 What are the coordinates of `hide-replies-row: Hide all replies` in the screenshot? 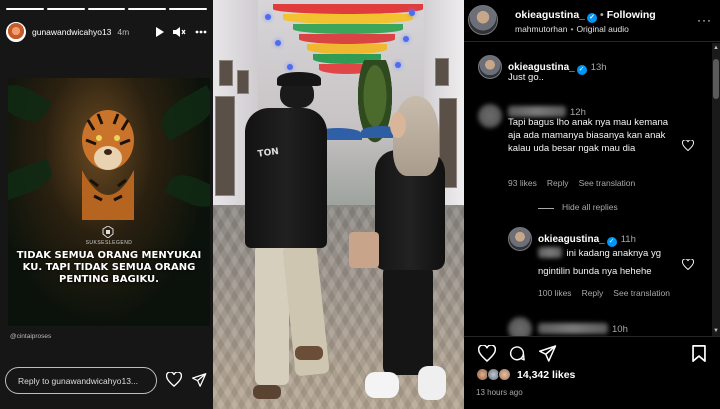 It's located at (588, 208).